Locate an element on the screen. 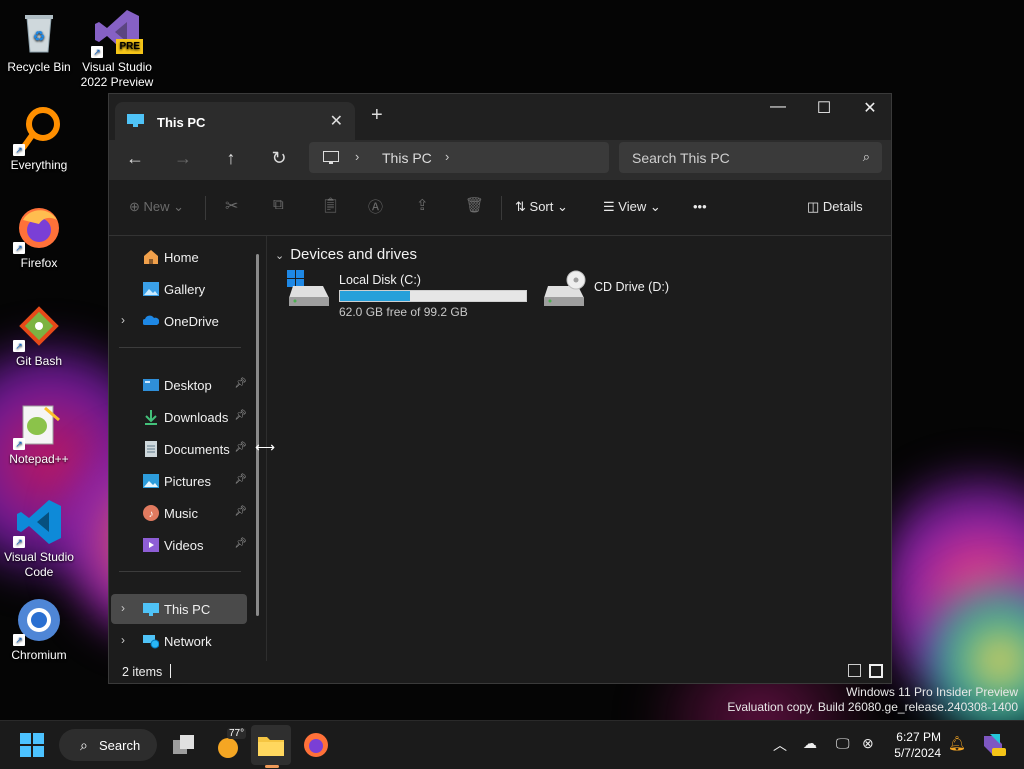  desktop-icon-git-bash: ↗ Git Bash is located at coordinates (39, 335).